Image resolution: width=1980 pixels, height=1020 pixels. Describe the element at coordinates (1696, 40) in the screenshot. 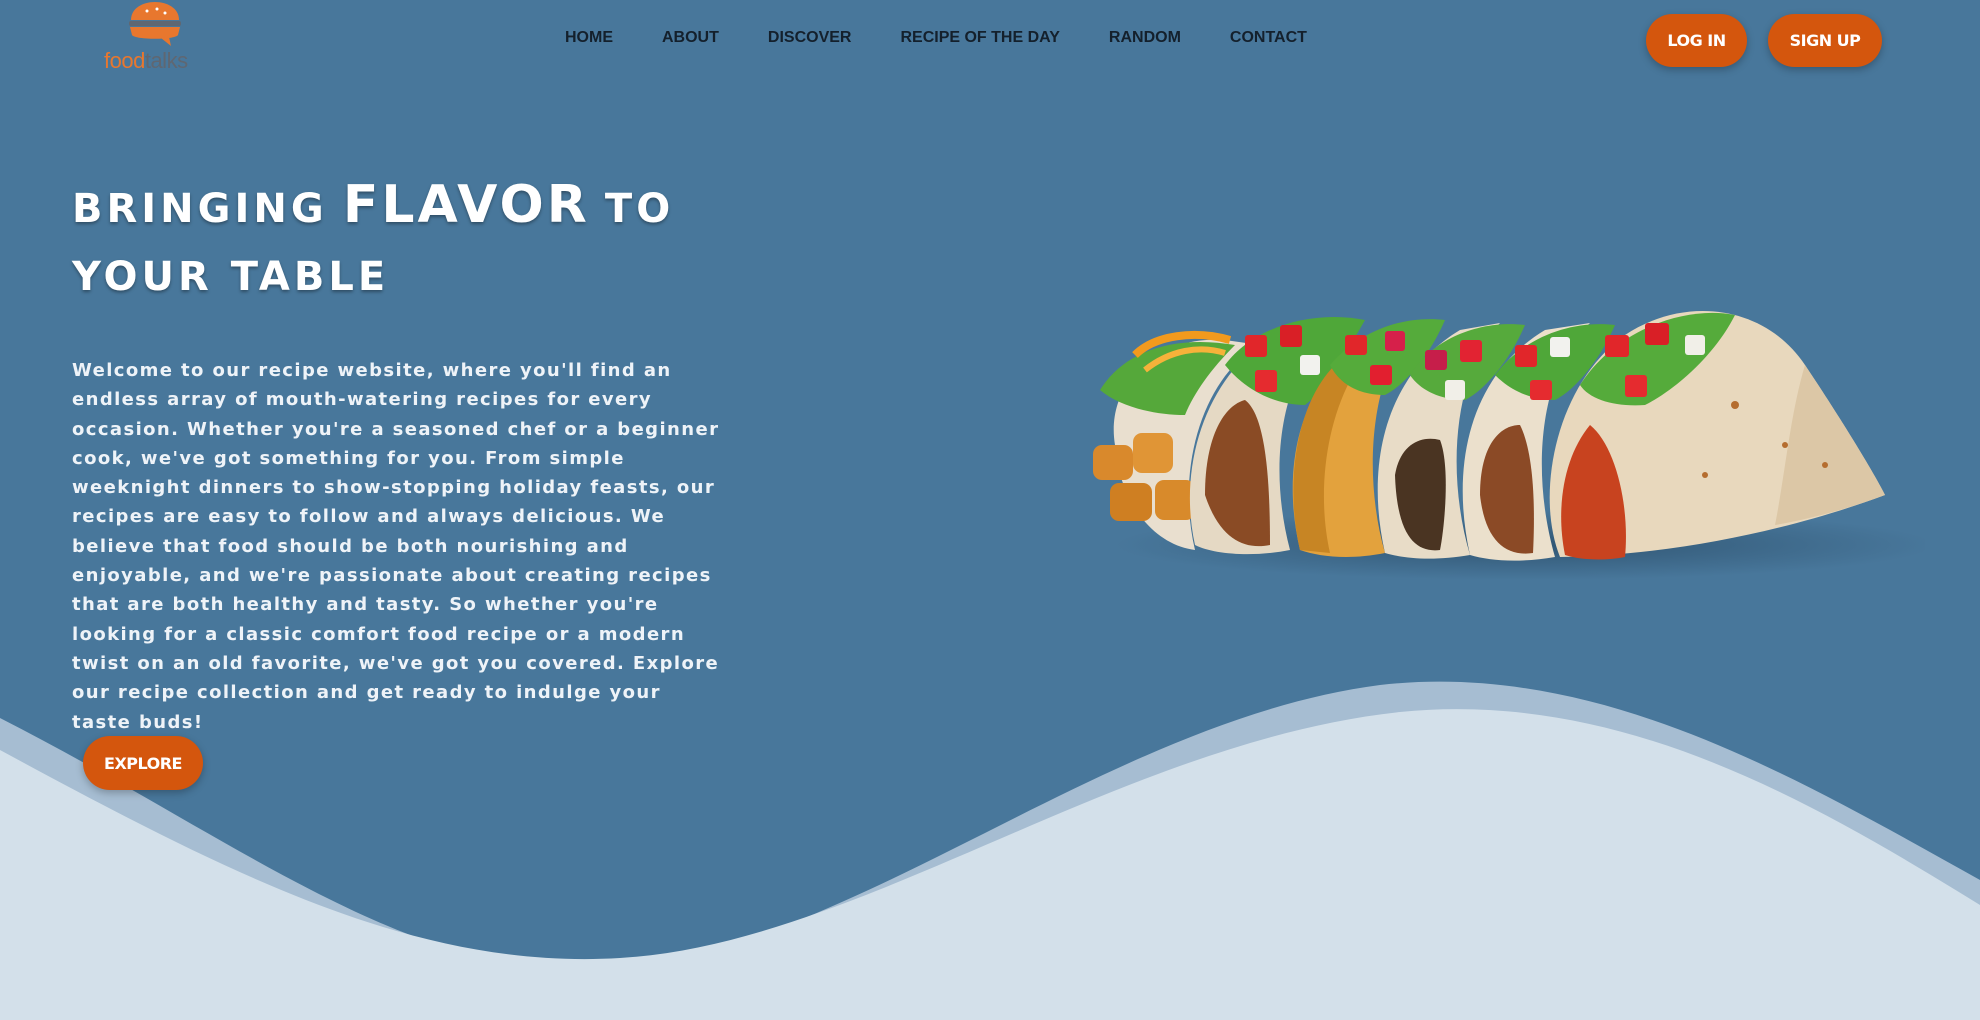

I see `login-button: LOG IN` at that location.